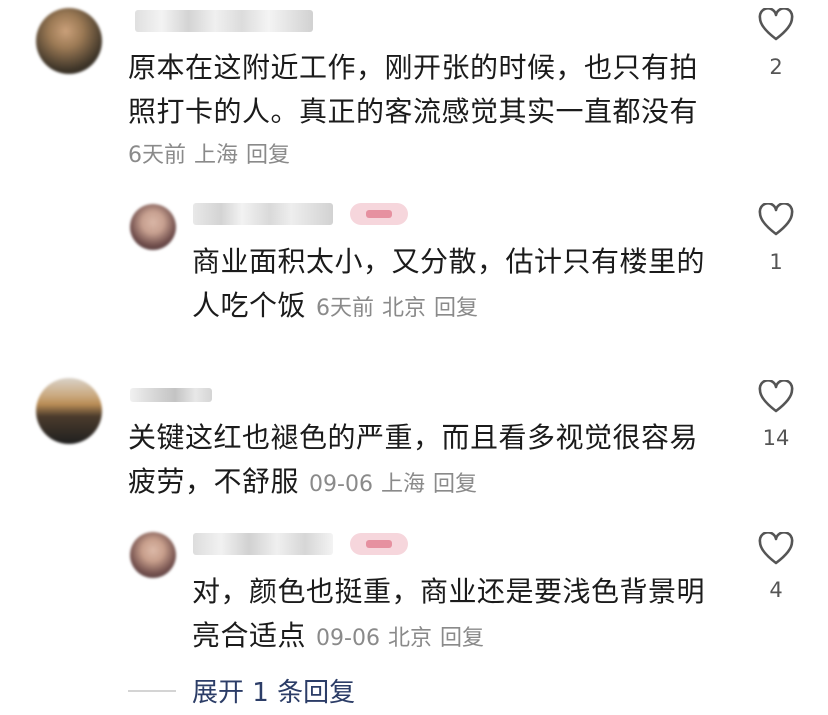 This screenshot has width=828, height=715. Describe the element at coordinates (413, 459) in the screenshot. I see `comment-text: 关键这红也褪色的严重，而且看多视觉很容易 疲劳，不舒服 09-06 上海 回复` at that location.